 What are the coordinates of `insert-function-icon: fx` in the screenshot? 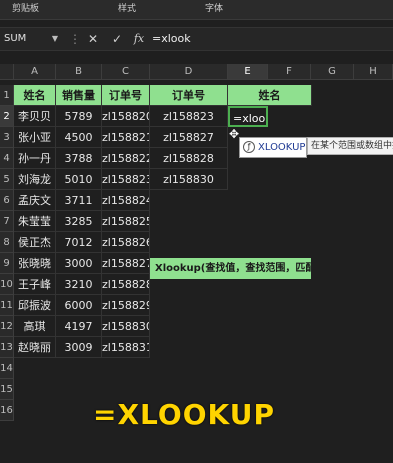 It's located at (139, 39).